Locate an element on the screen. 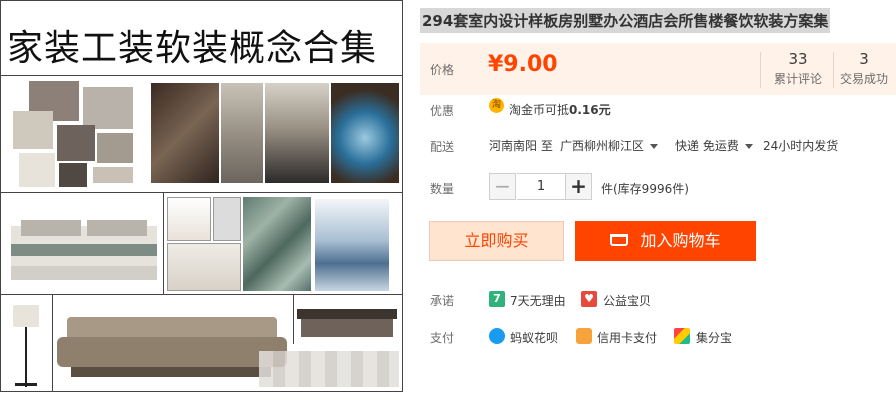 The width and height of the screenshot is (896, 411). mirror-photo is located at coordinates (227, 219).